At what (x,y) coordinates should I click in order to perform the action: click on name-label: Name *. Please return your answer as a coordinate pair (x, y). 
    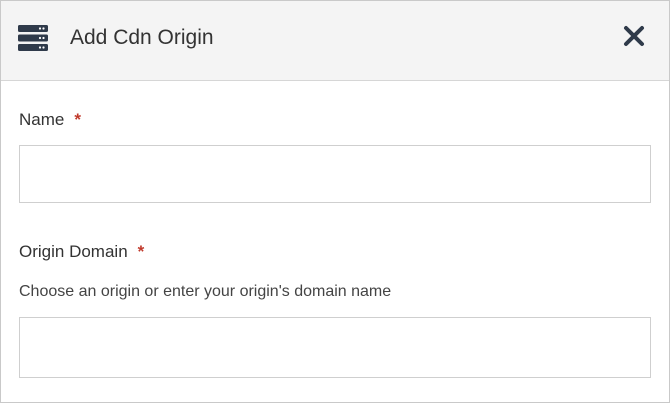
    Looking at the image, I should click on (50, 120).